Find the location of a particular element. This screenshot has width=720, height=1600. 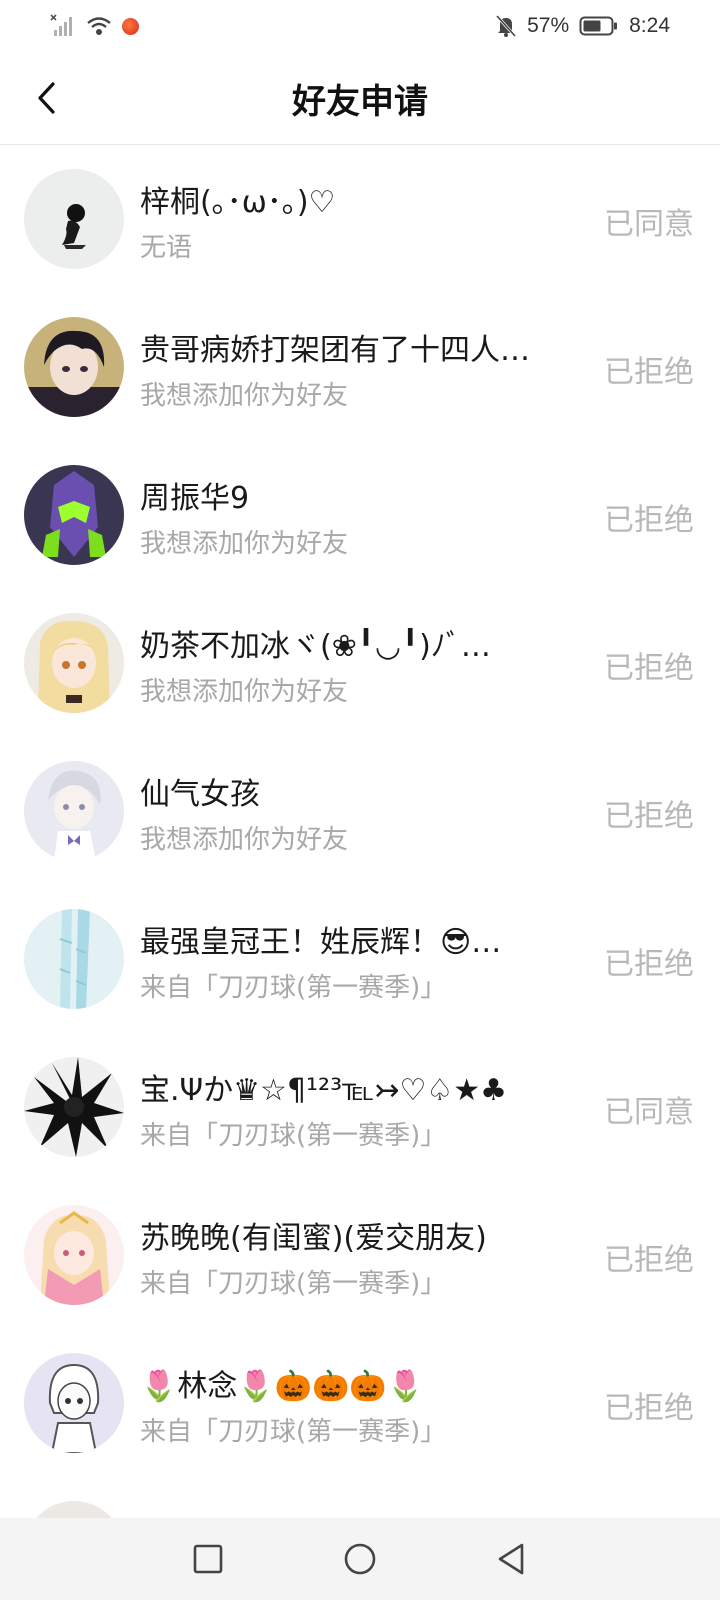

friend-request-item: 苏晚晚(有闺蜜)(爱交朋友) 来自「刀刃球(第一赛季)」 已拒绝 is located at coordinates (360, 1255).